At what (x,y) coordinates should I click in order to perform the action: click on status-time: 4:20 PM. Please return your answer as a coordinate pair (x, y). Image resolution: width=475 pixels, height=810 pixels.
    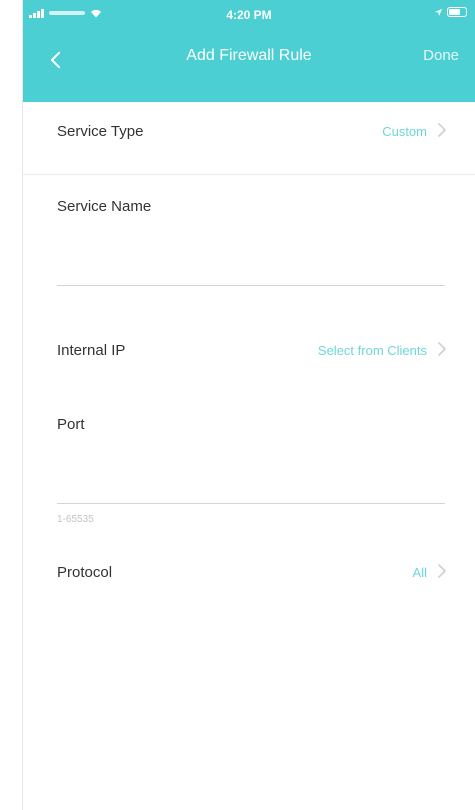
    Looking at the image, I should click on (249, 15).